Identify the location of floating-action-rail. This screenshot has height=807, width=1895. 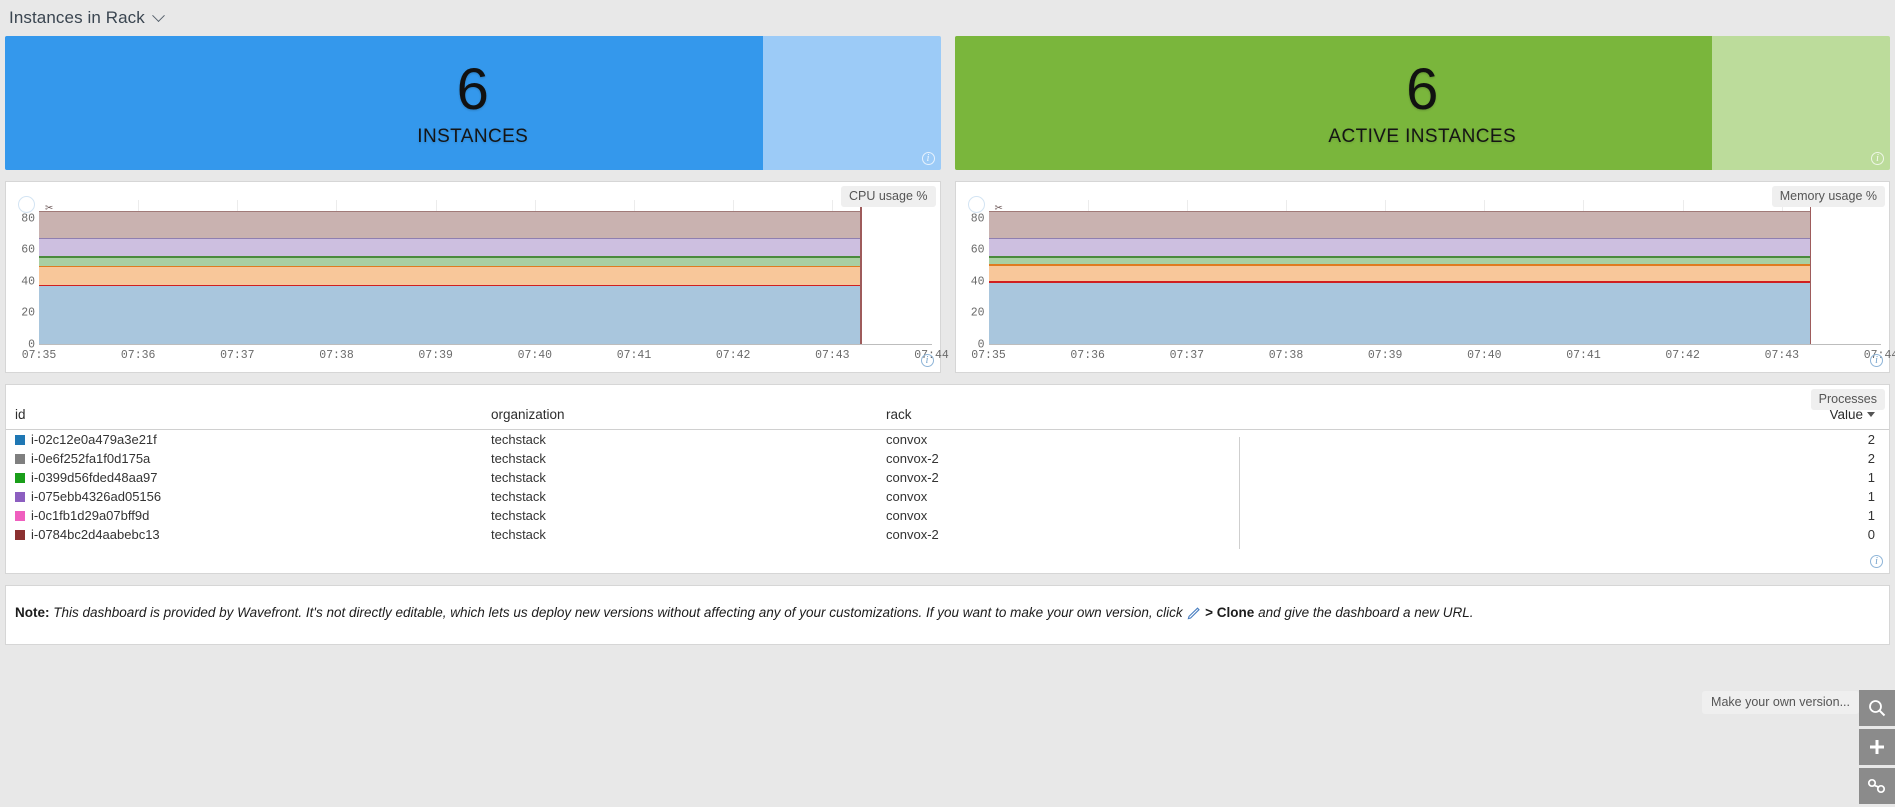
(1877, 748).